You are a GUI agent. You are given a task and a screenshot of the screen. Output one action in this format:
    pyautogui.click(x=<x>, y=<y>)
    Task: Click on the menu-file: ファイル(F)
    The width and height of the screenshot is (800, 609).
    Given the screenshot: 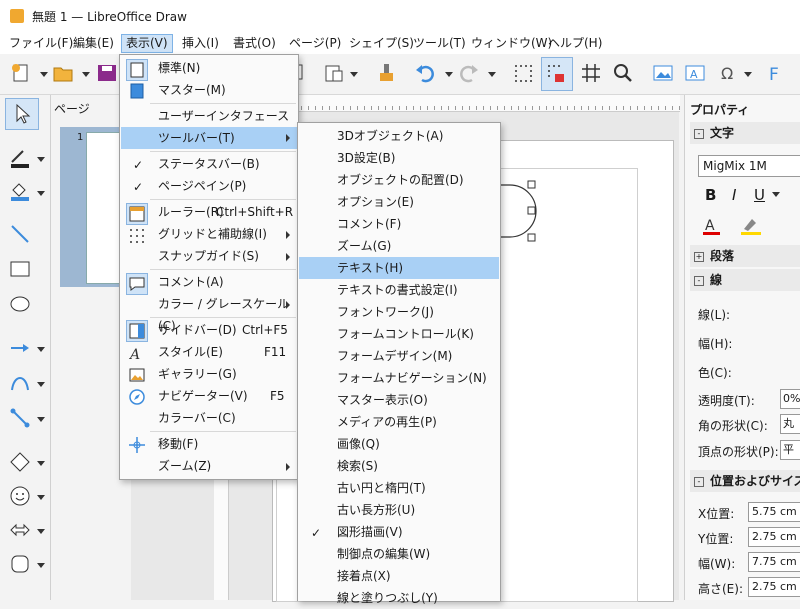 What is the action you would take?
    pyautogui.click(x=41, y=43)
    